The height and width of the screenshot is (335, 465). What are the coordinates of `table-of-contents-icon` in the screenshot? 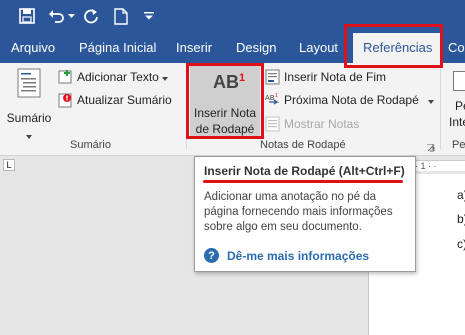 It's located at (29, 84).